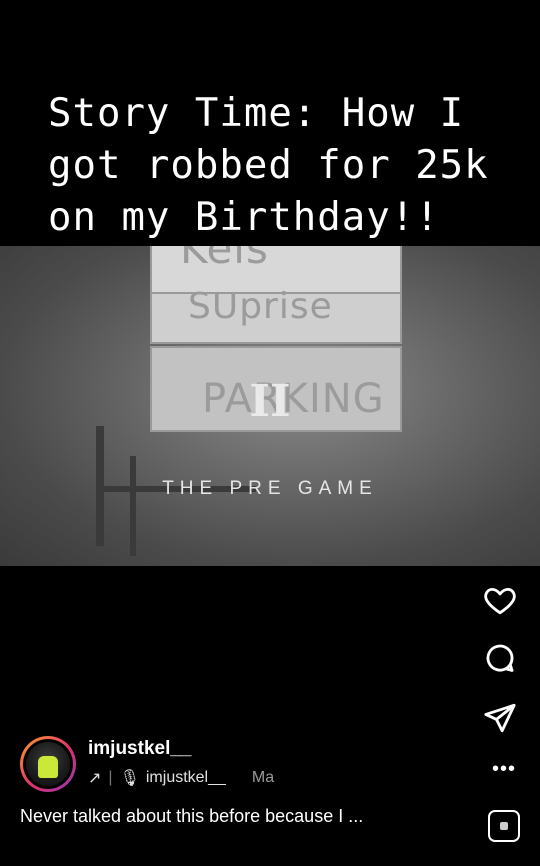  What do you see at coordinates (260, 306) in the screenshot?
I see `sign-line-2: SUprise` at bounding box center [260, 306].